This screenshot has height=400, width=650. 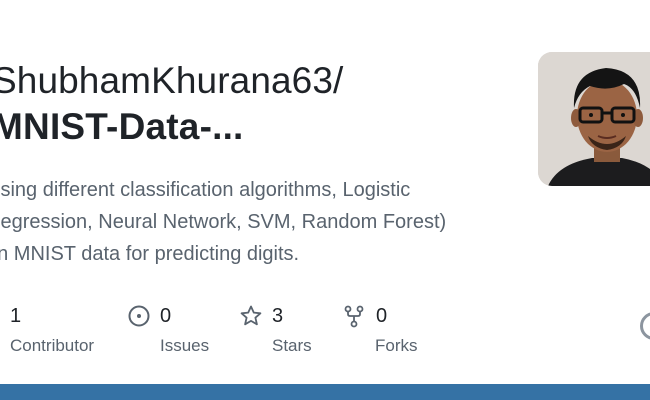 I want to click on contributors-count: 1, so click(x=16, y=315).